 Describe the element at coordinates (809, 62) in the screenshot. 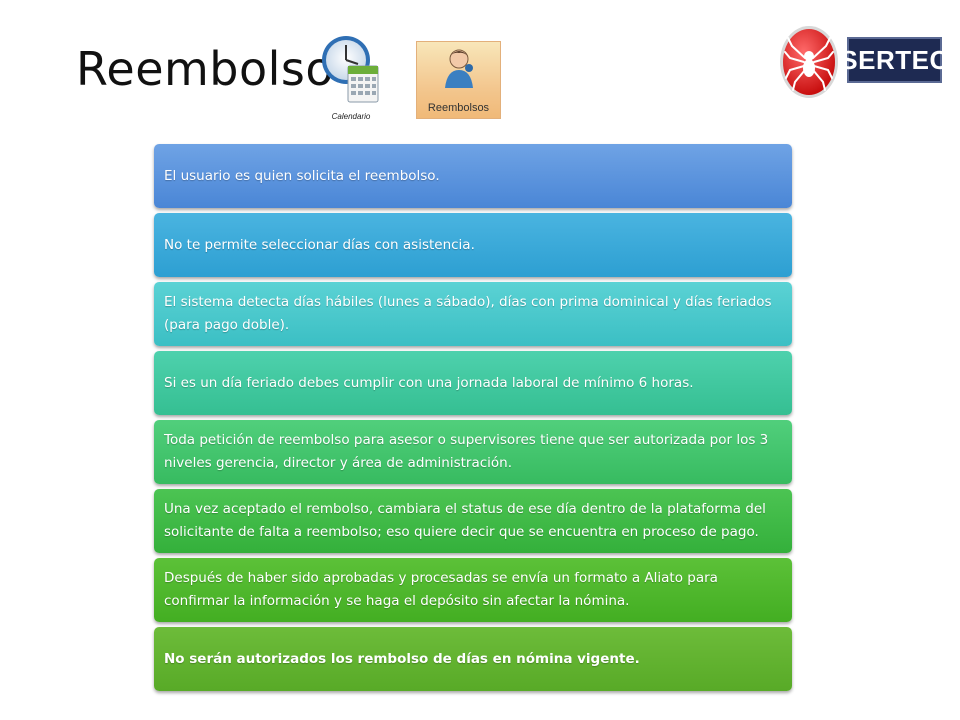

I see `spider-logo-icon` at that location.